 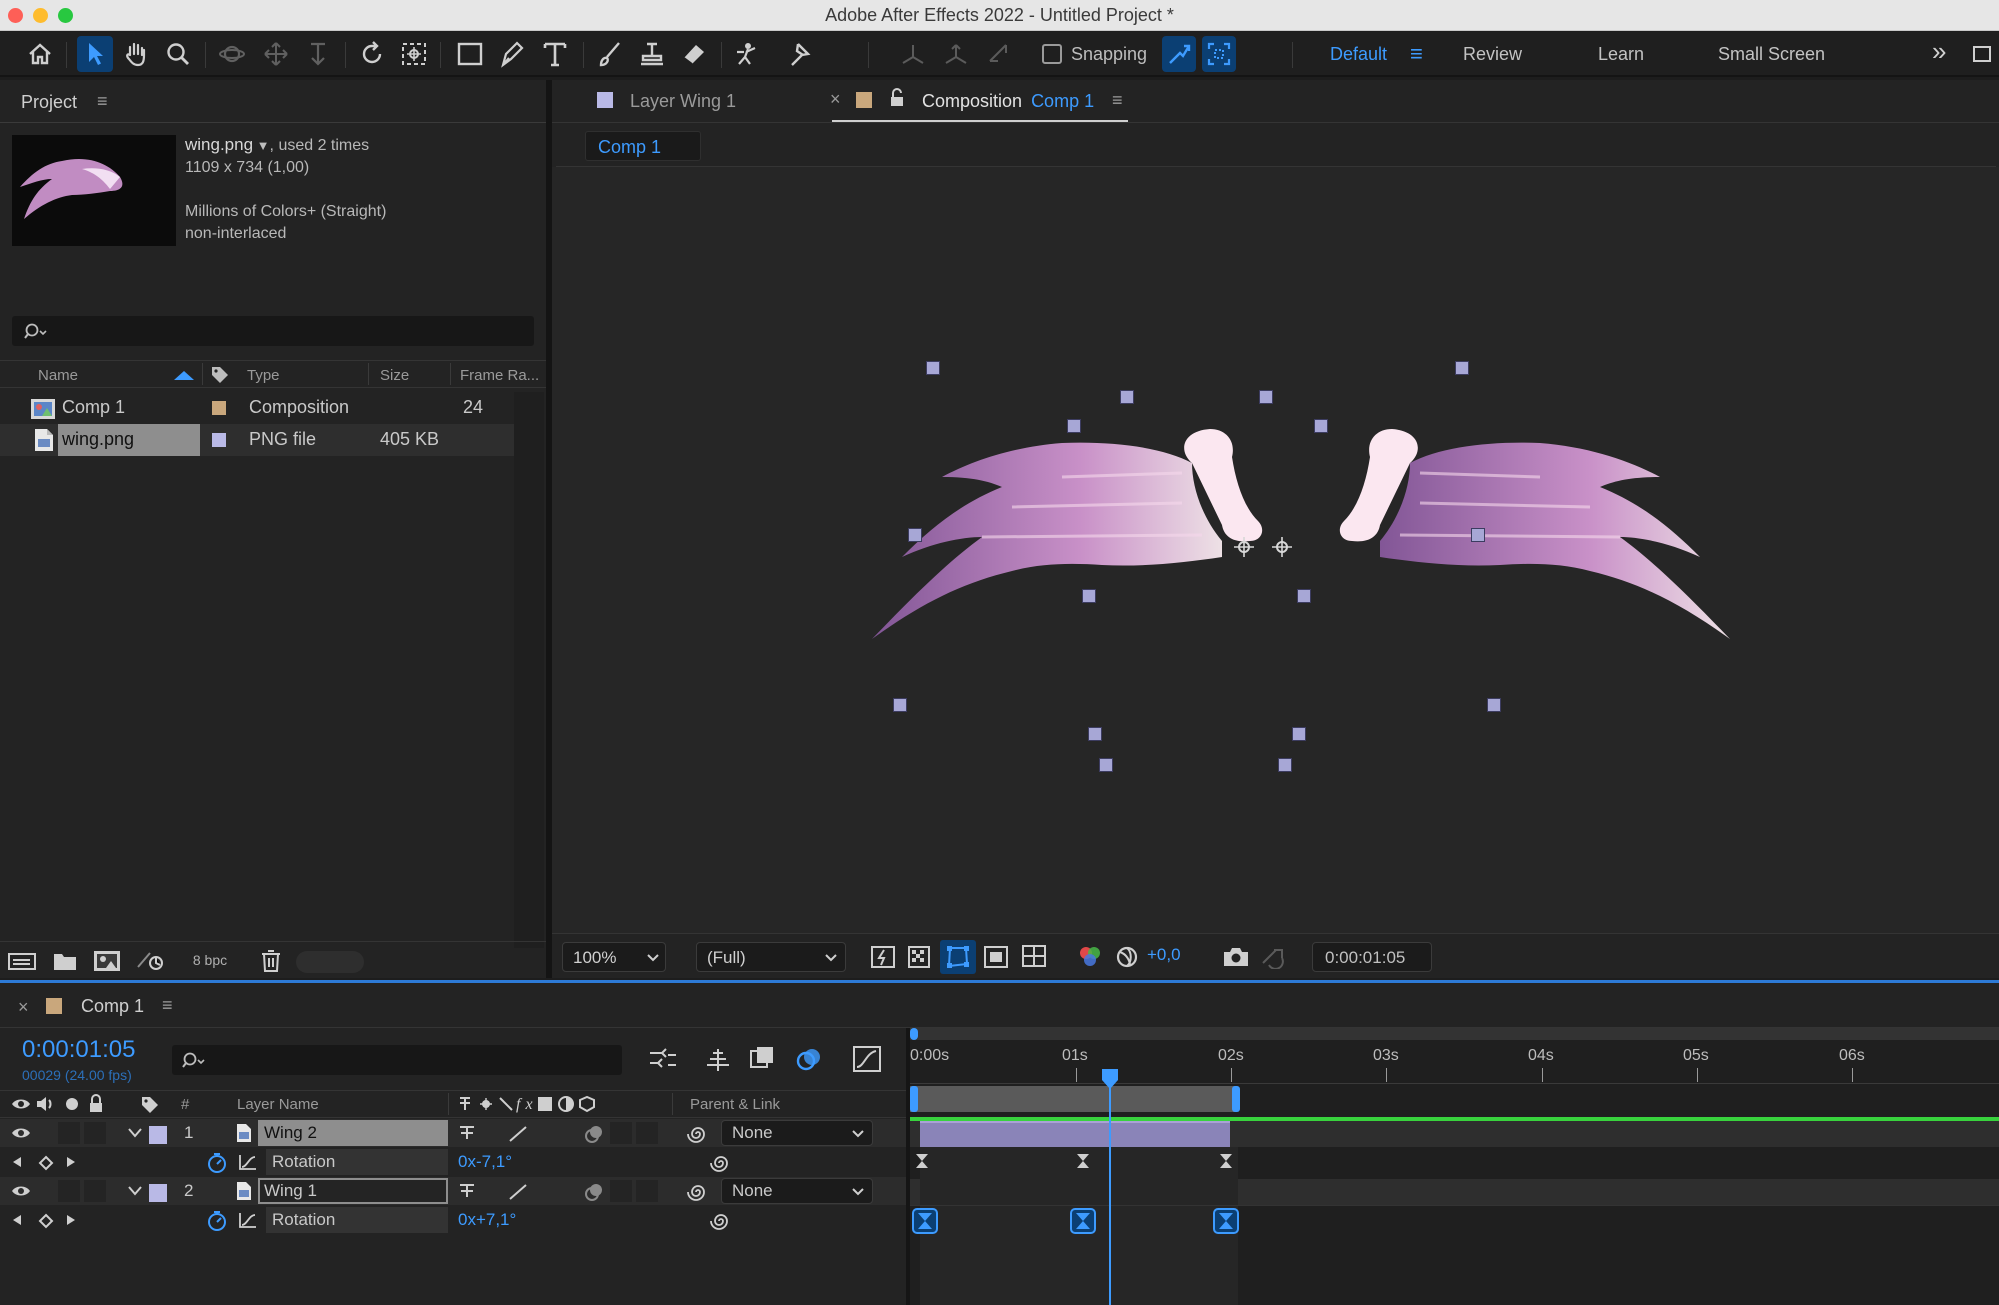 What do you see at coordinates (518, 1134) in the screenshot?
I see `quality-switch-icon` at bounding box center [518, 1134].